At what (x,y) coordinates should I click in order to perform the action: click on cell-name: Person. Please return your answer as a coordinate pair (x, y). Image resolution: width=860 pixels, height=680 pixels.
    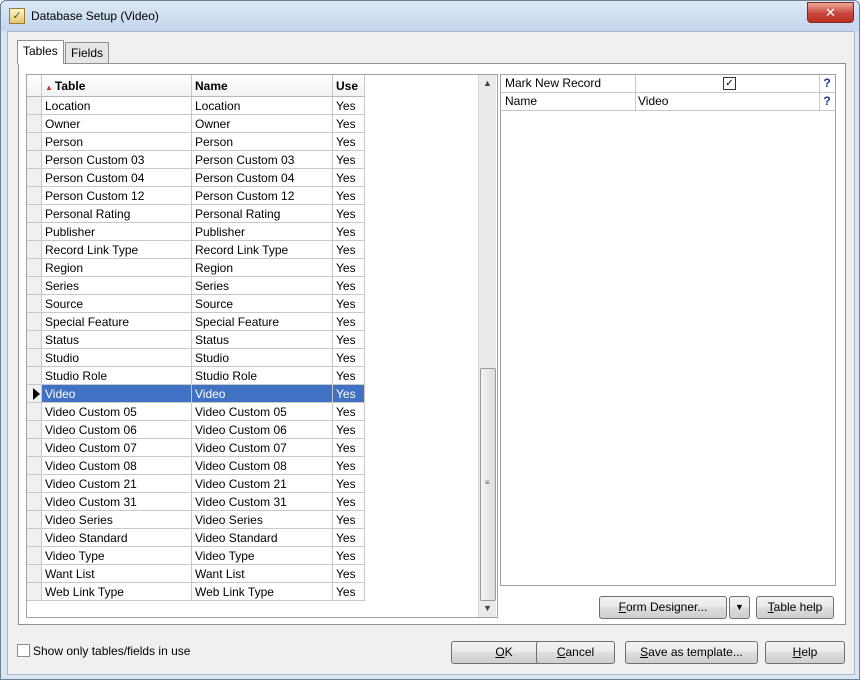
    Looking at the image, I should click on (262, 141).